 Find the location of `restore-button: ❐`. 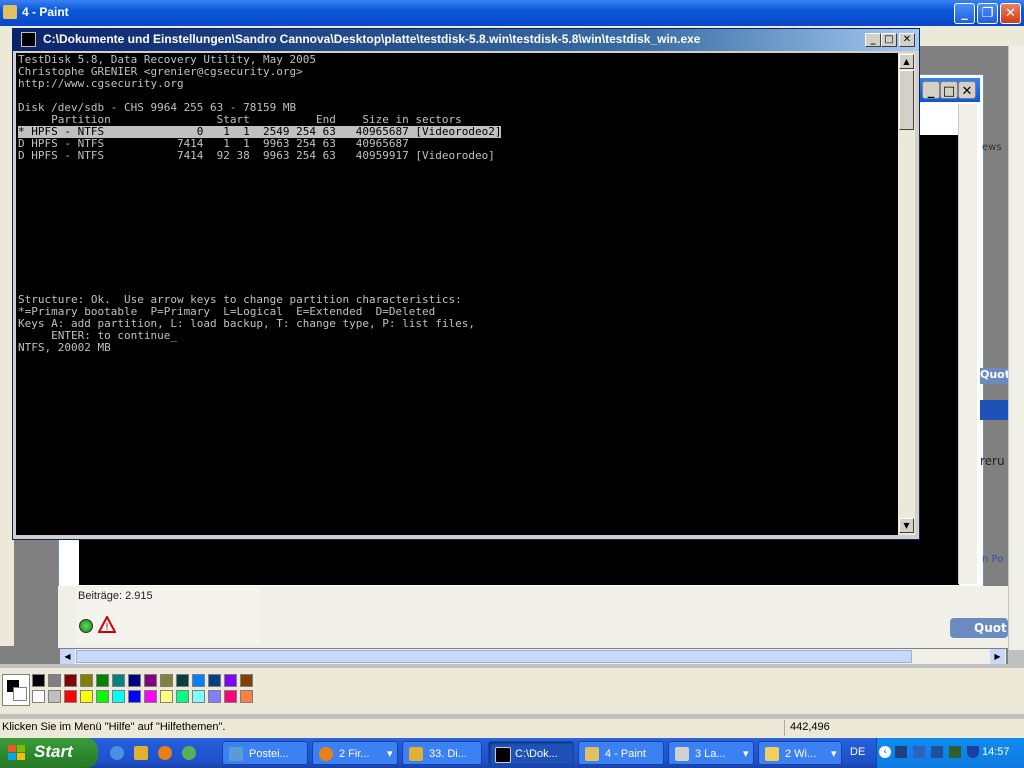

restore-button: ❐ is located at coordinates (987, 13).